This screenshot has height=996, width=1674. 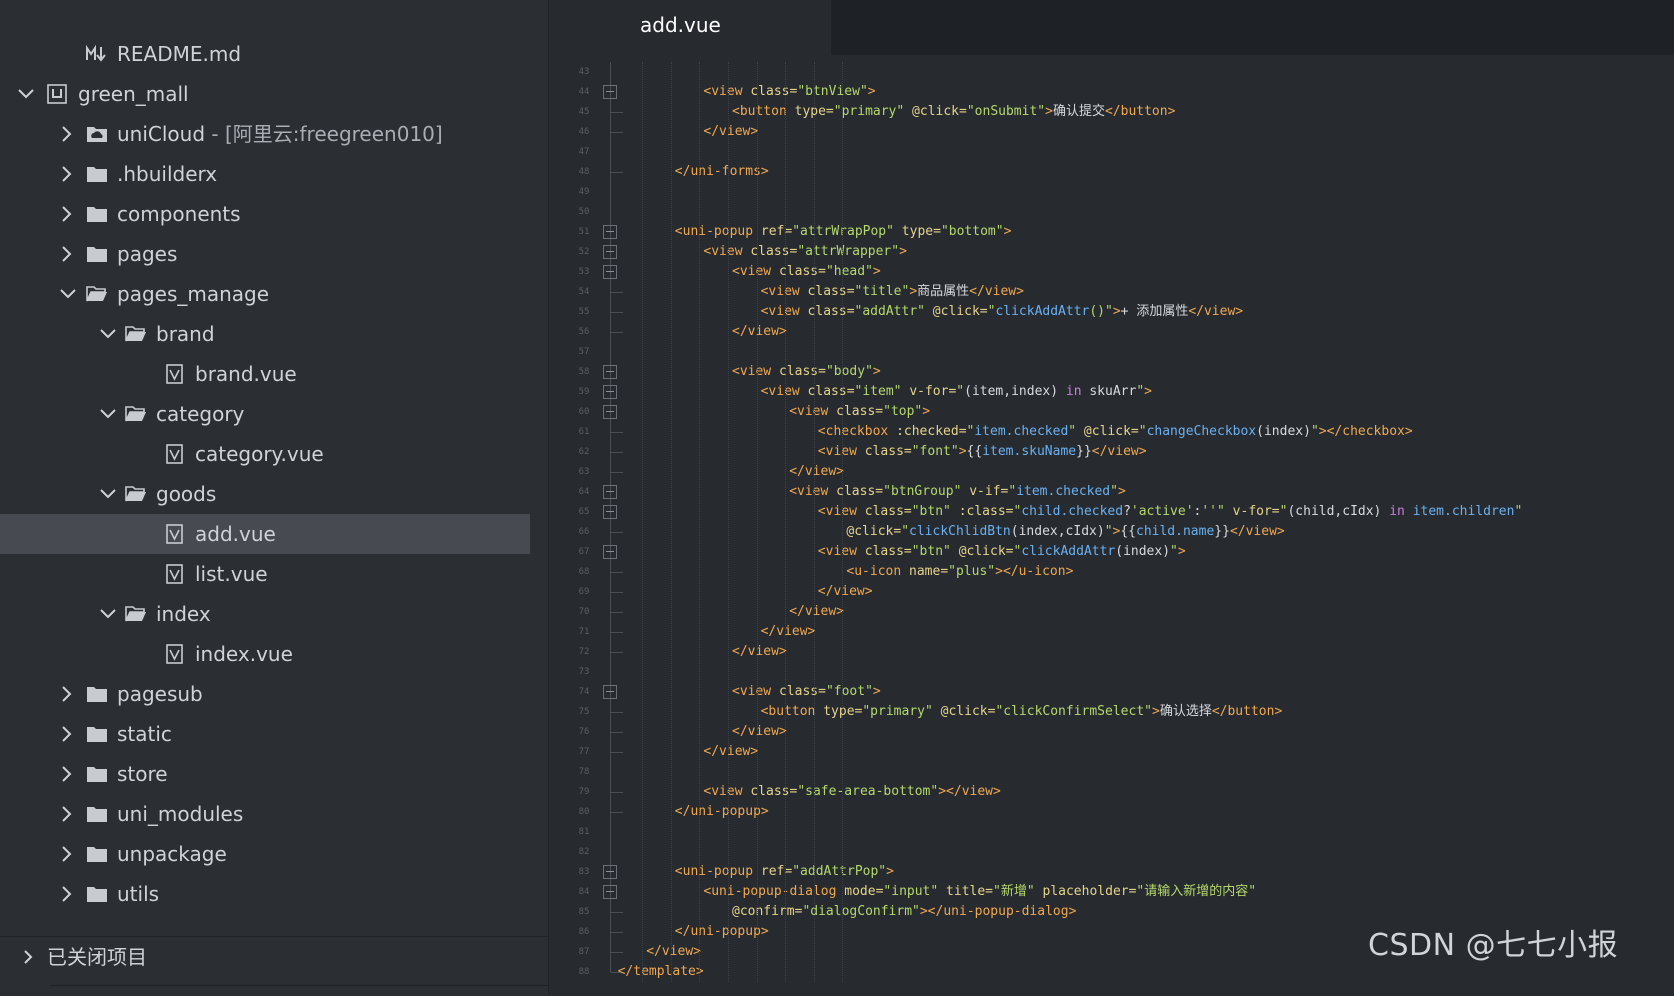 I want to click on tree-item-label: pagesub, so click(x=160, y=694).